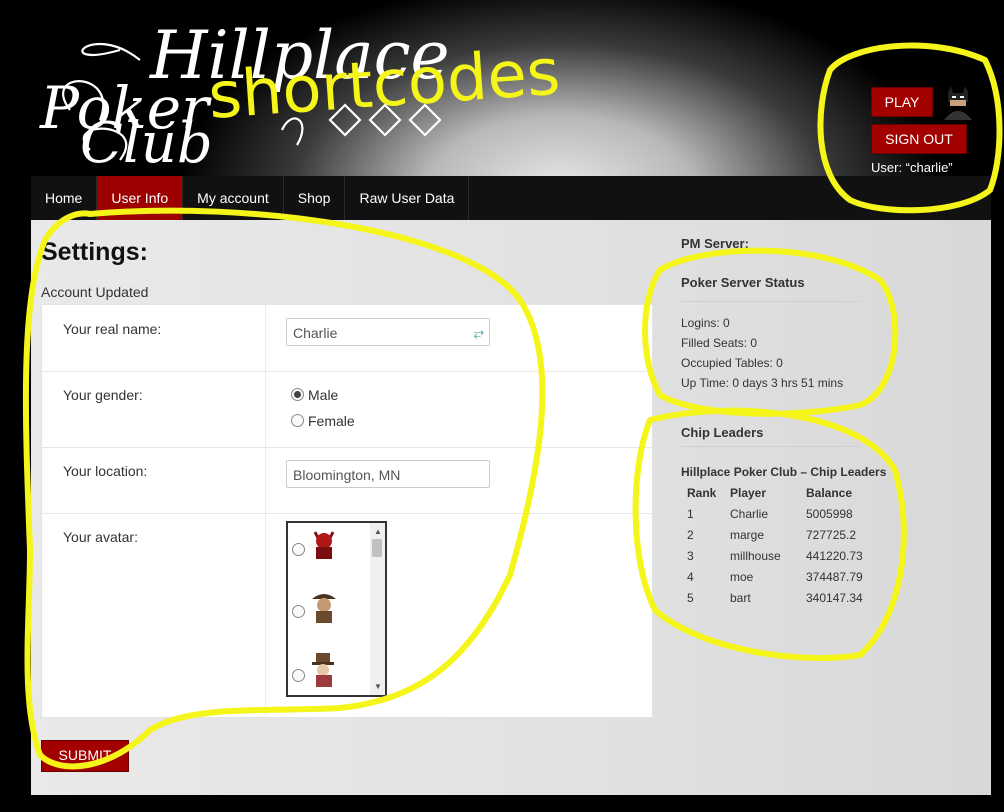 The image size is (1004, 812). What do you see at coordinates (94, 252) in the screenshot?
I see `page-title: Settings:` at bounding box center [94, 252].